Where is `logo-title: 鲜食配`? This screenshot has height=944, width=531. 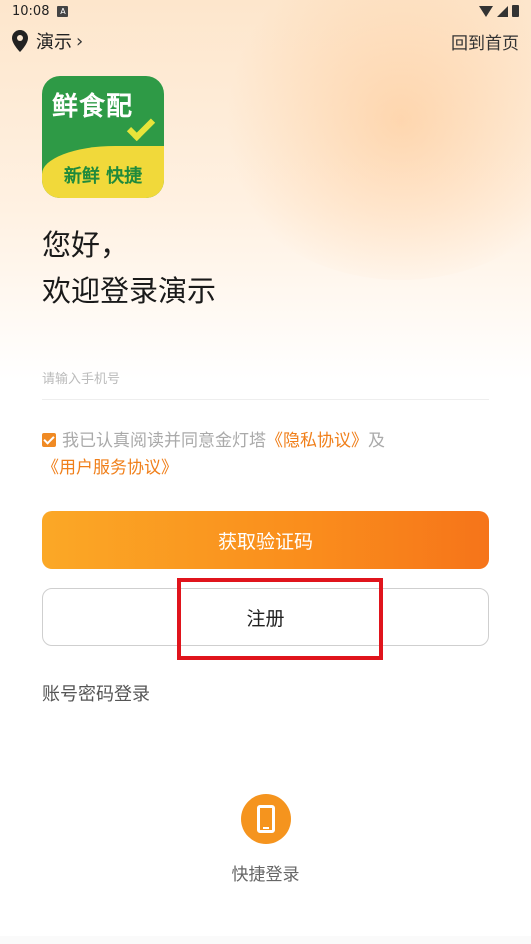 logo-title: 鲜食配 is located at coordinates (93, 107).